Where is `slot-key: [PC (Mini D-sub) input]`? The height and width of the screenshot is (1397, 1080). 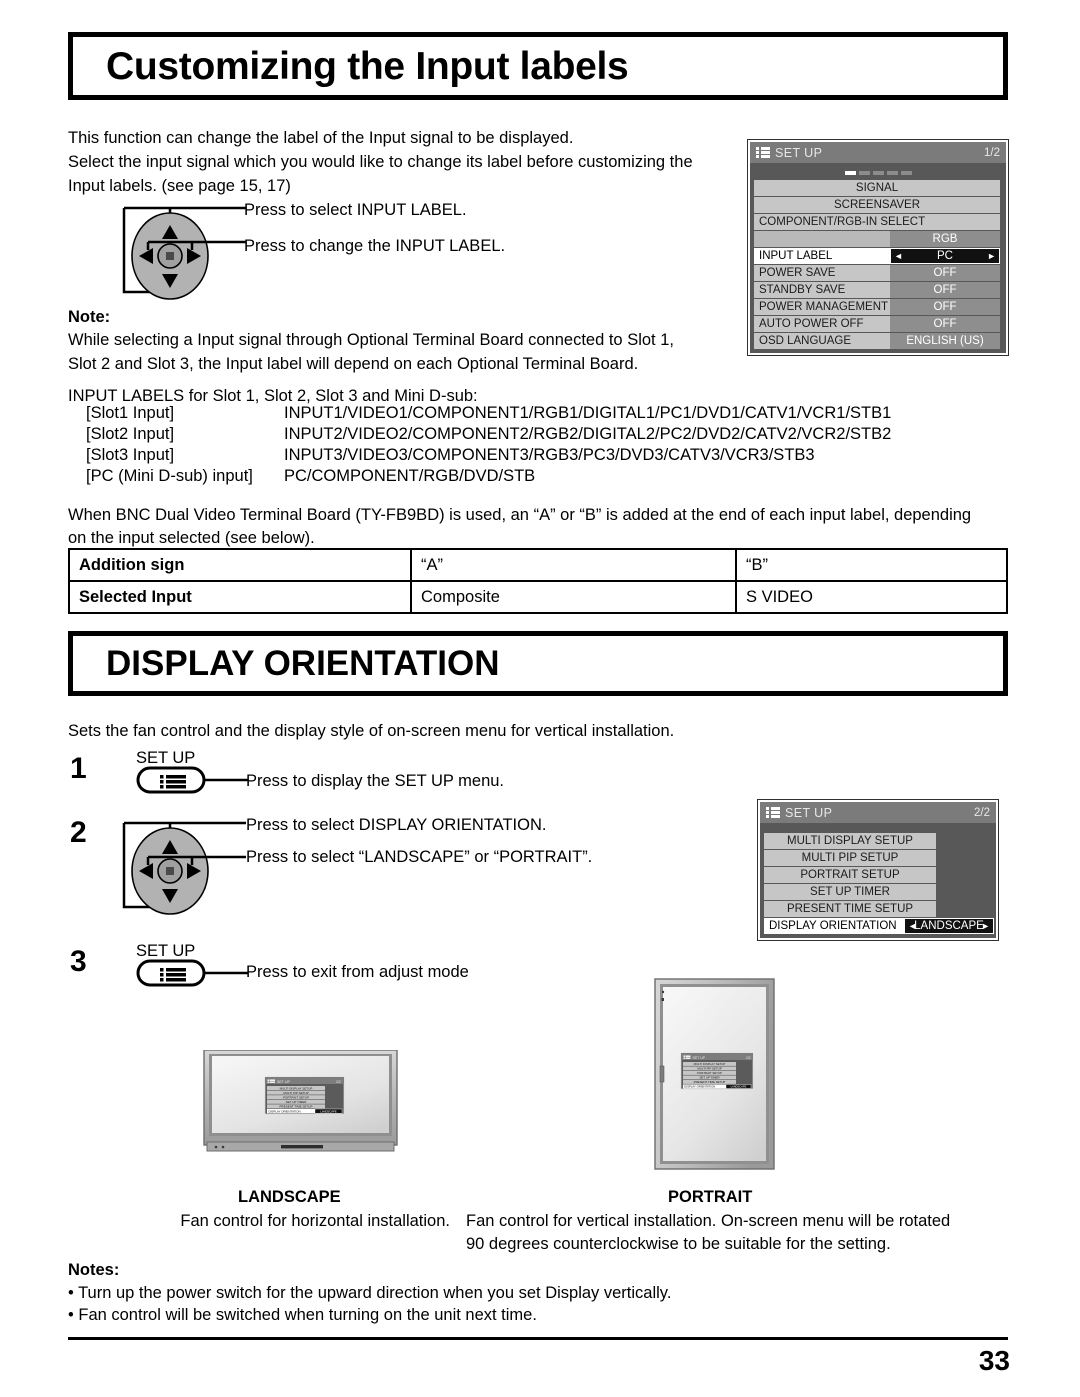 slot-key: [PC (Mini D-sub) input] is located at coordinates (169, 476).